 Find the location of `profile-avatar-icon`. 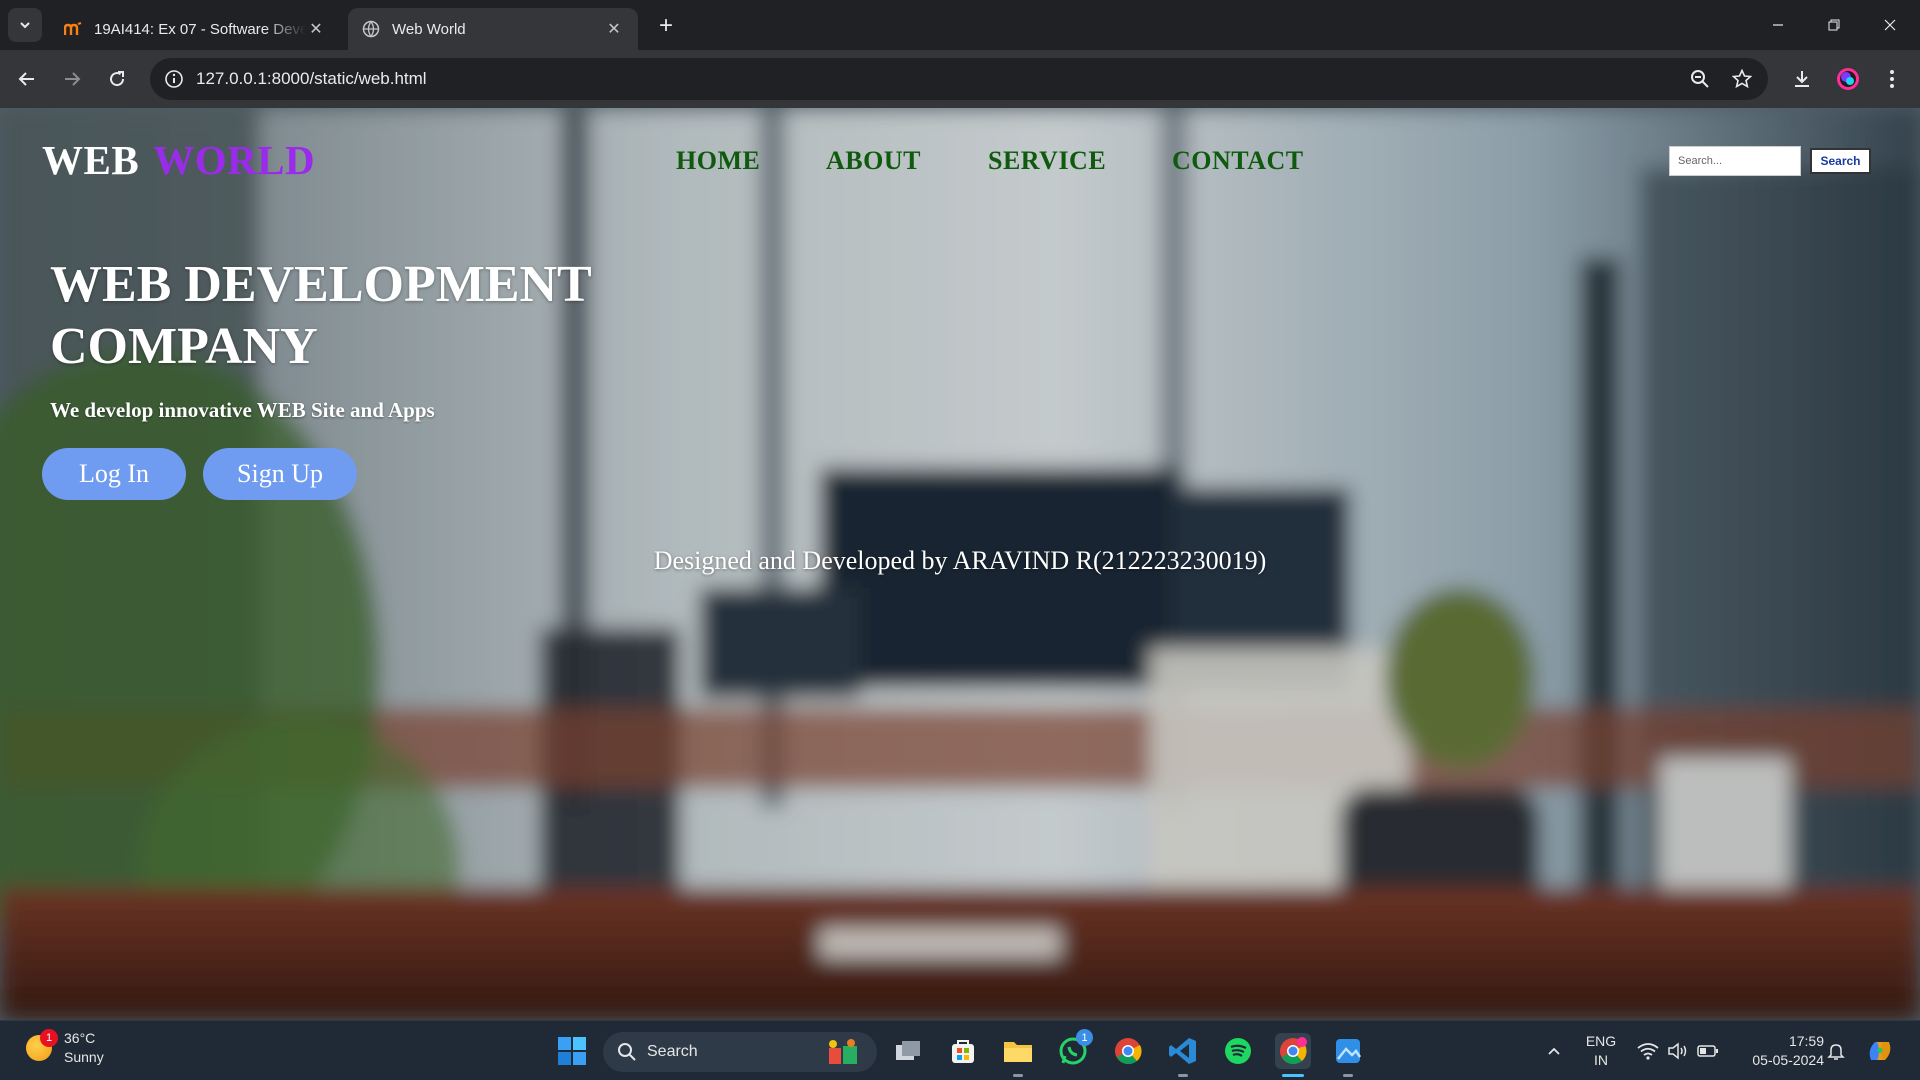

profile-avatar-icon is located at coordinates (1848, 79).